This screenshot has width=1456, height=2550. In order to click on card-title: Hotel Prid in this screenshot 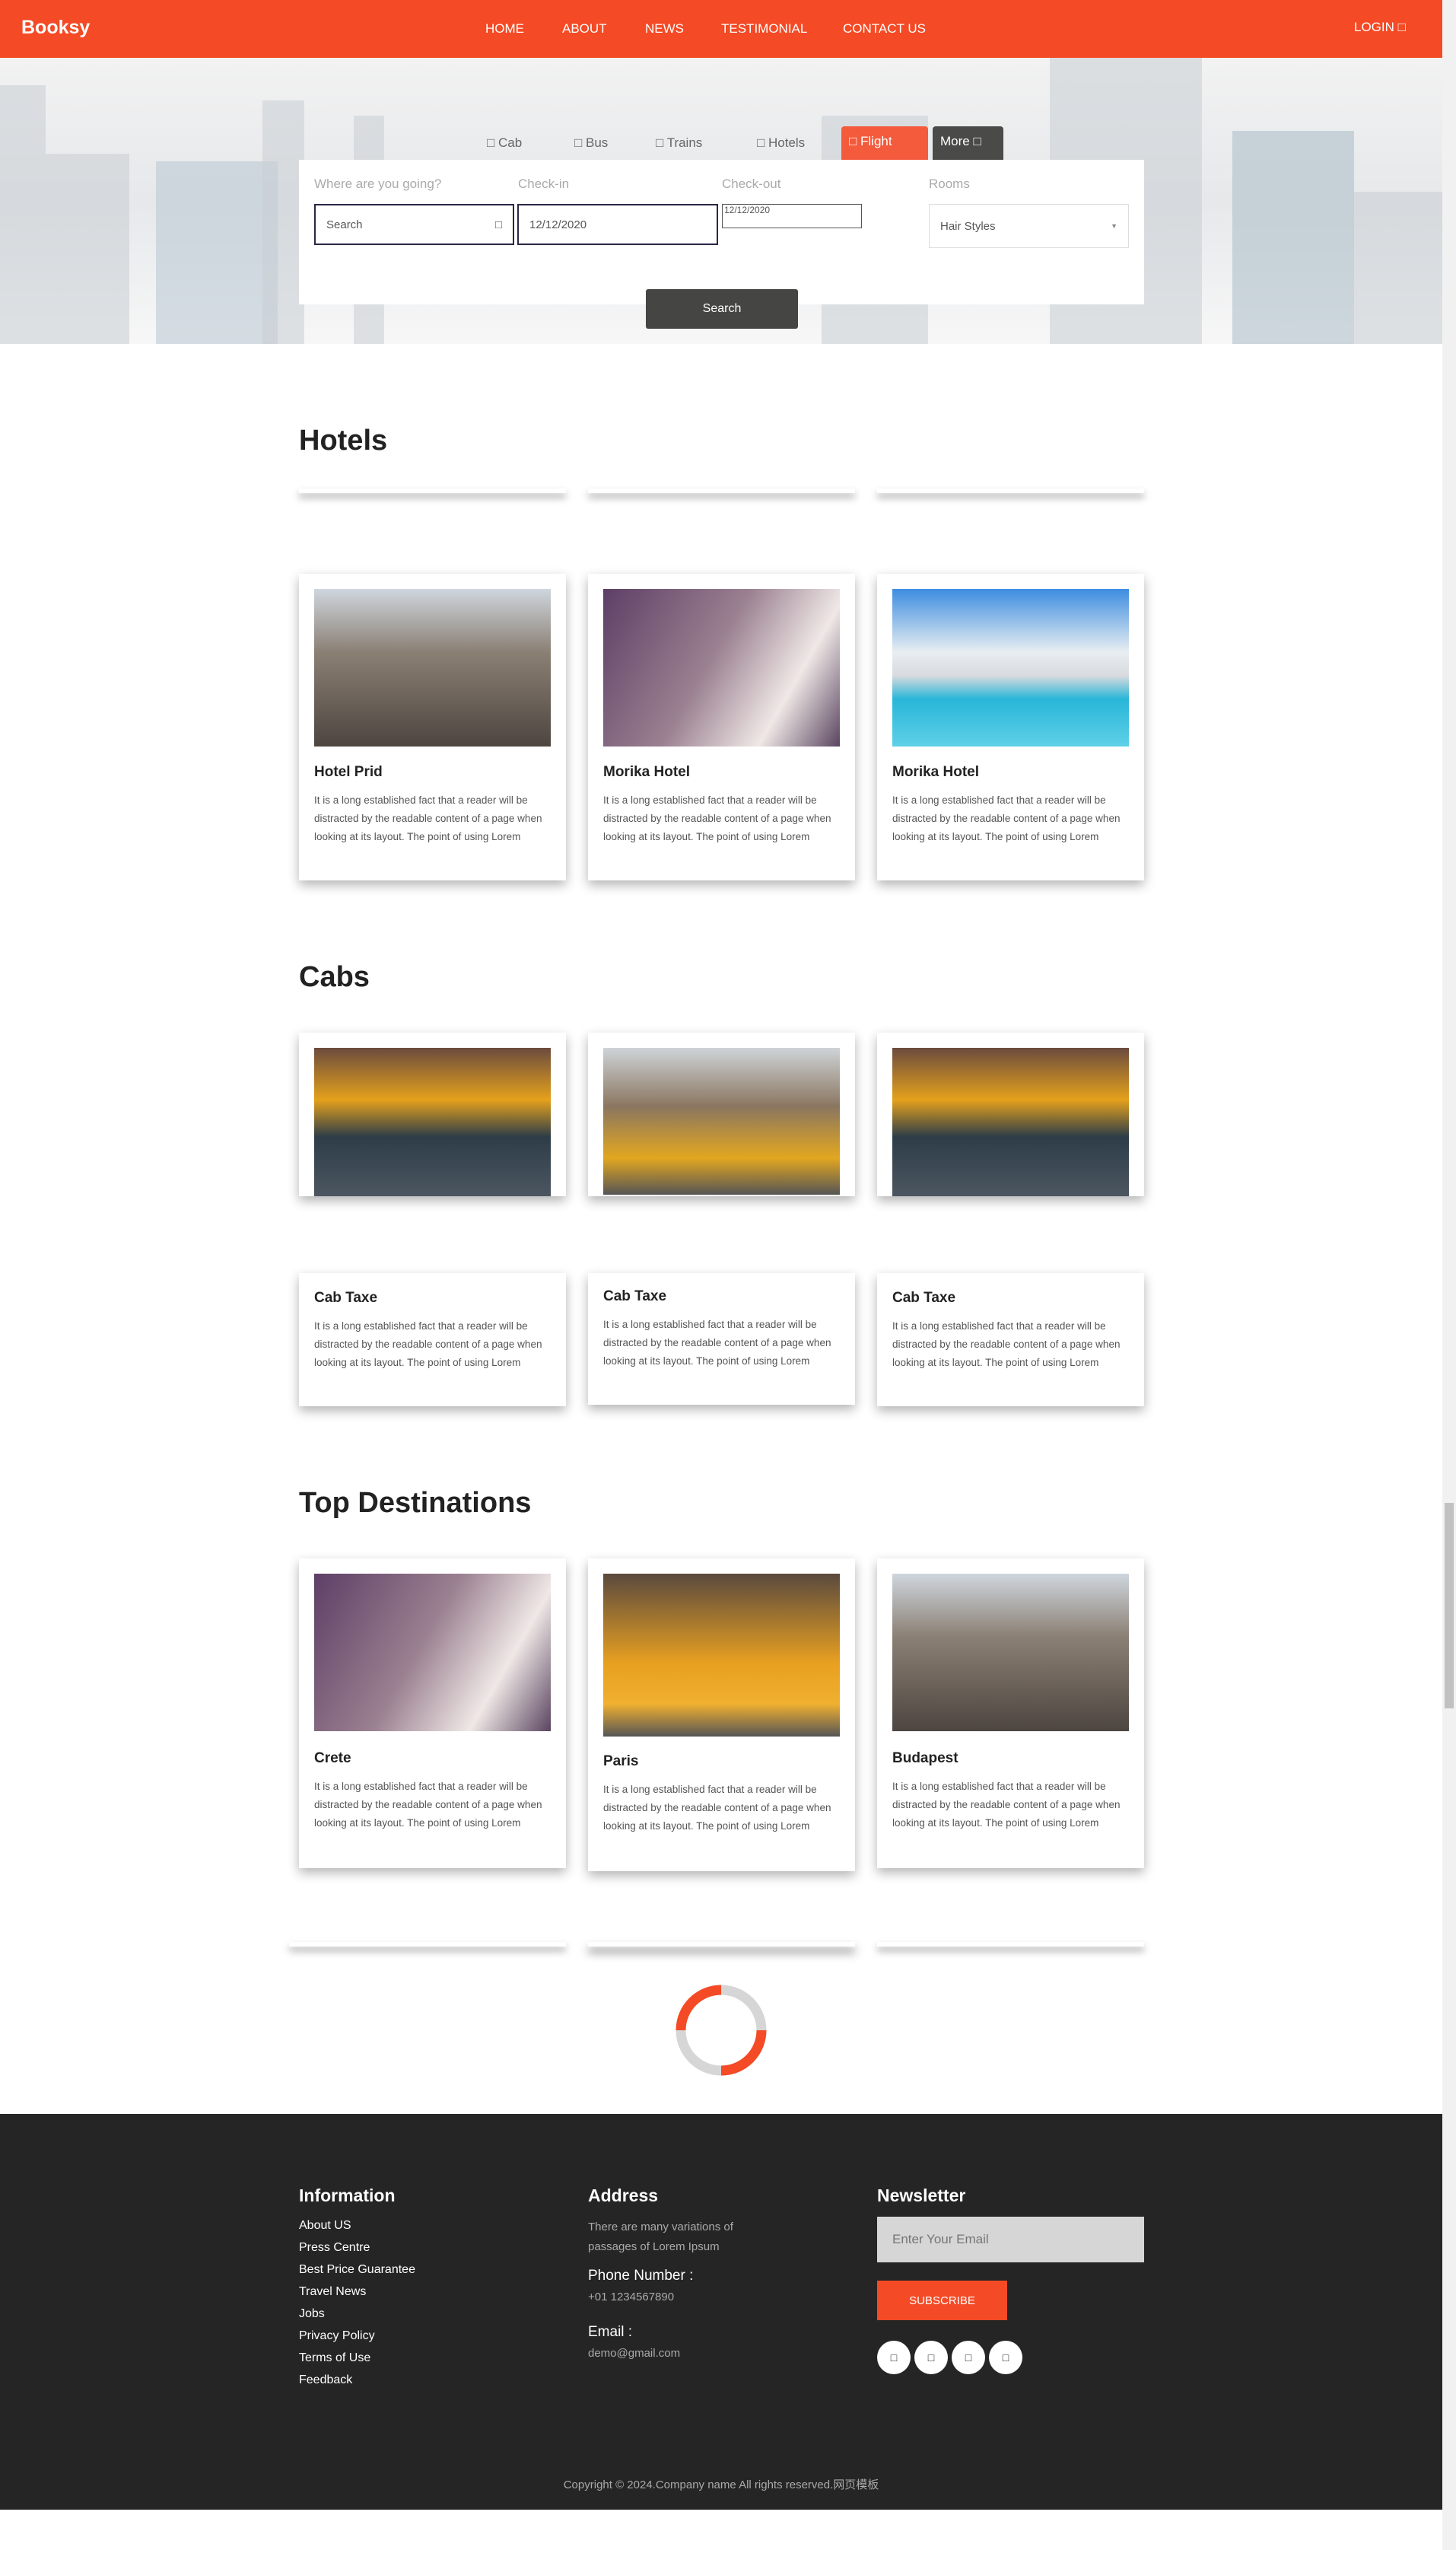, I will do `click(348, 772)`.